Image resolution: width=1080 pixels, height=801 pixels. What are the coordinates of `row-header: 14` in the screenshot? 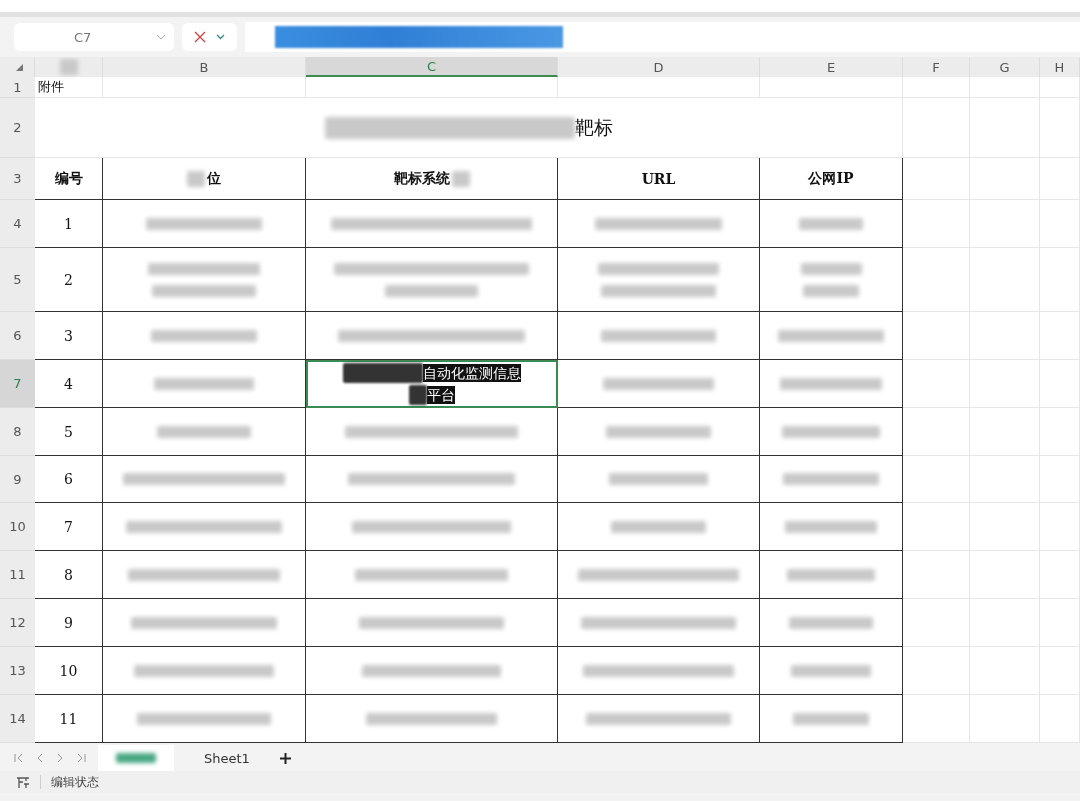 It's located at (17, 719).